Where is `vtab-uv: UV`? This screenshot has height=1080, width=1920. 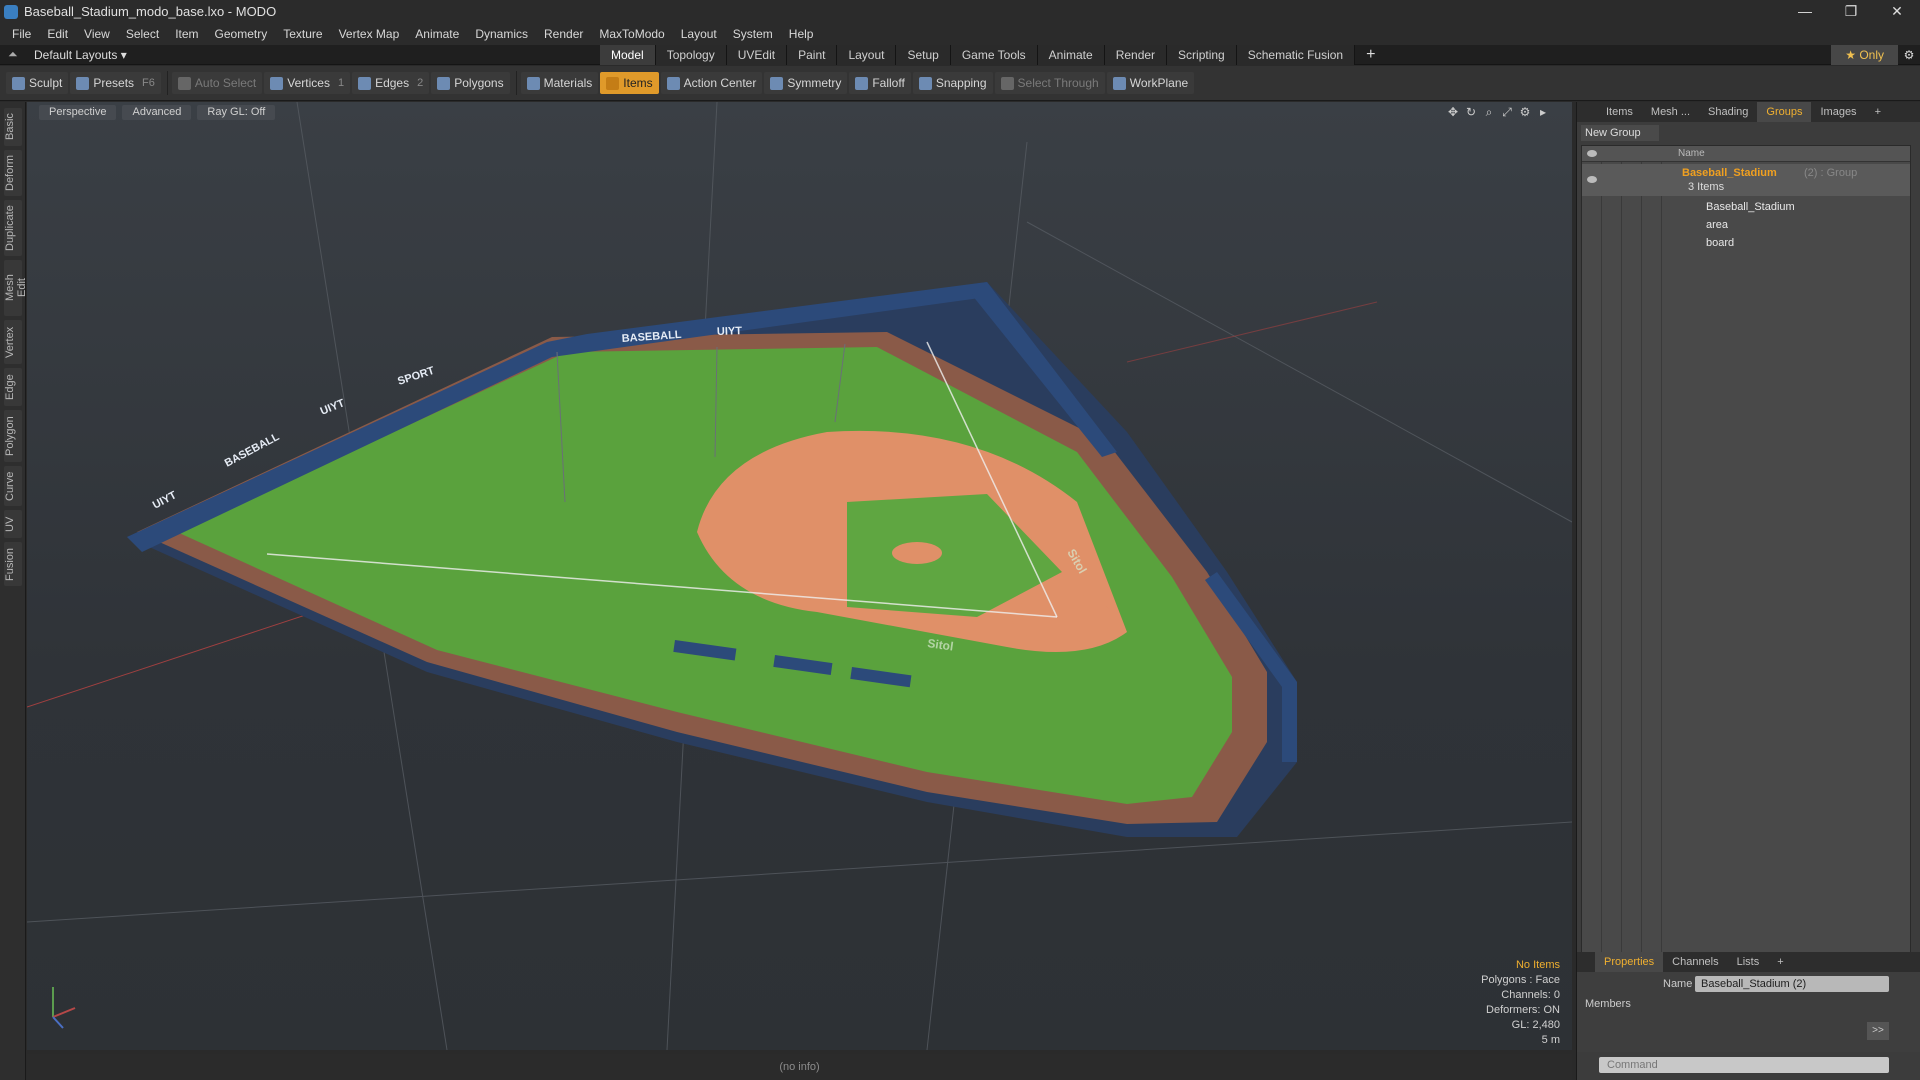 vtab-uv: UV is located at coordinates (13, 524).